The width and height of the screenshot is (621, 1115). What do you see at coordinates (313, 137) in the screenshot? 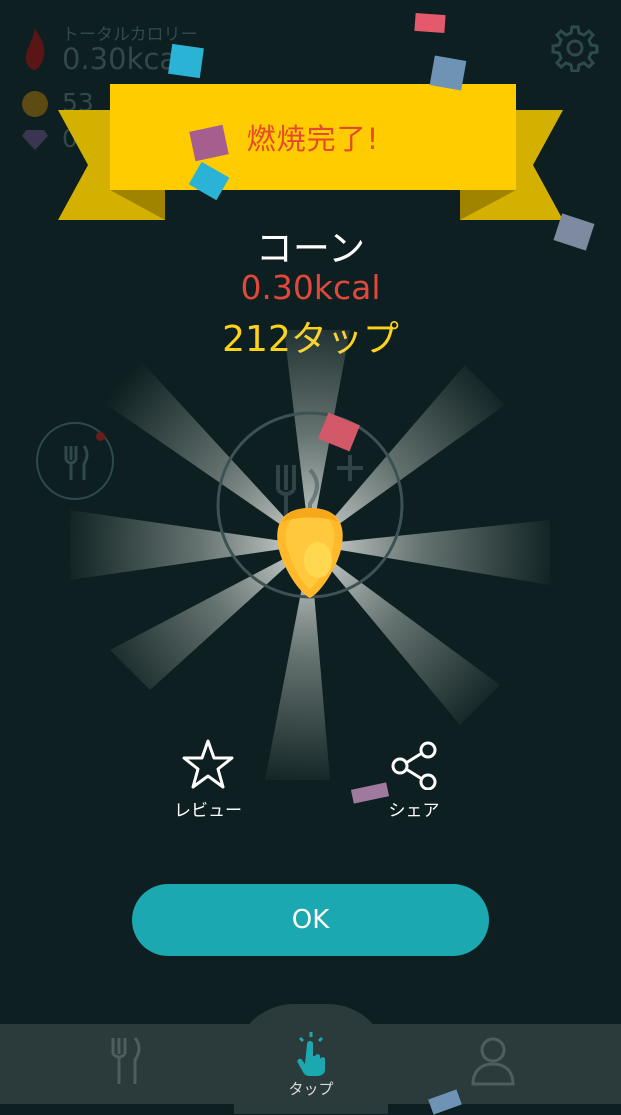
I see `burn-complete-banner: 燃焼完了!` at bounding box center [313, 137].